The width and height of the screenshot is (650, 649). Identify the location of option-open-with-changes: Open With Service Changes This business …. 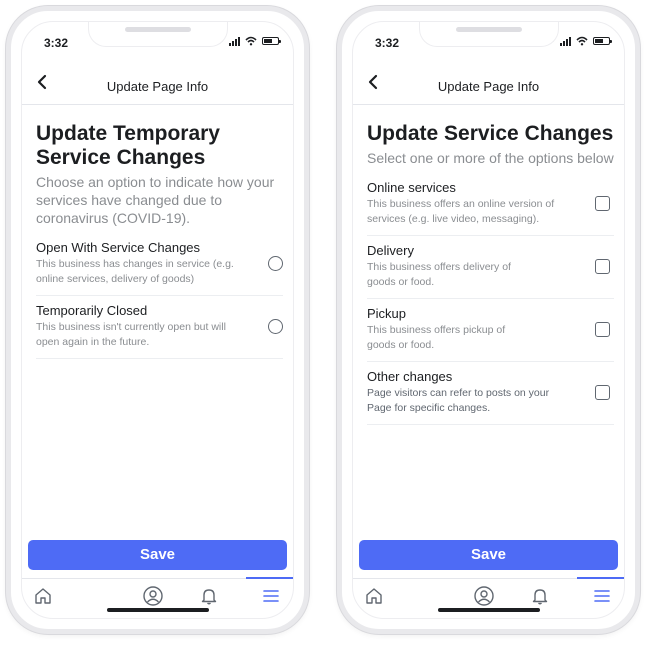
(159, 264).